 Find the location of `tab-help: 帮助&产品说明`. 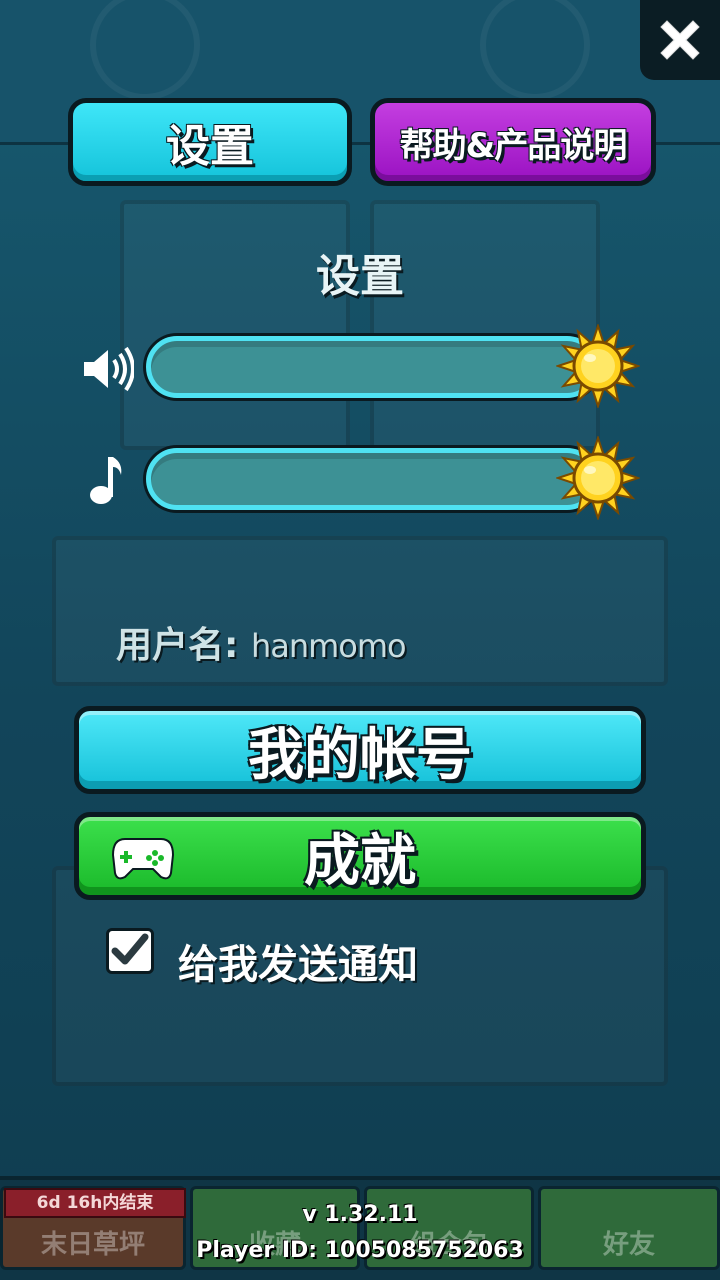

tab-help: 帮助&产品说明 is located at coordinates (513, 142).